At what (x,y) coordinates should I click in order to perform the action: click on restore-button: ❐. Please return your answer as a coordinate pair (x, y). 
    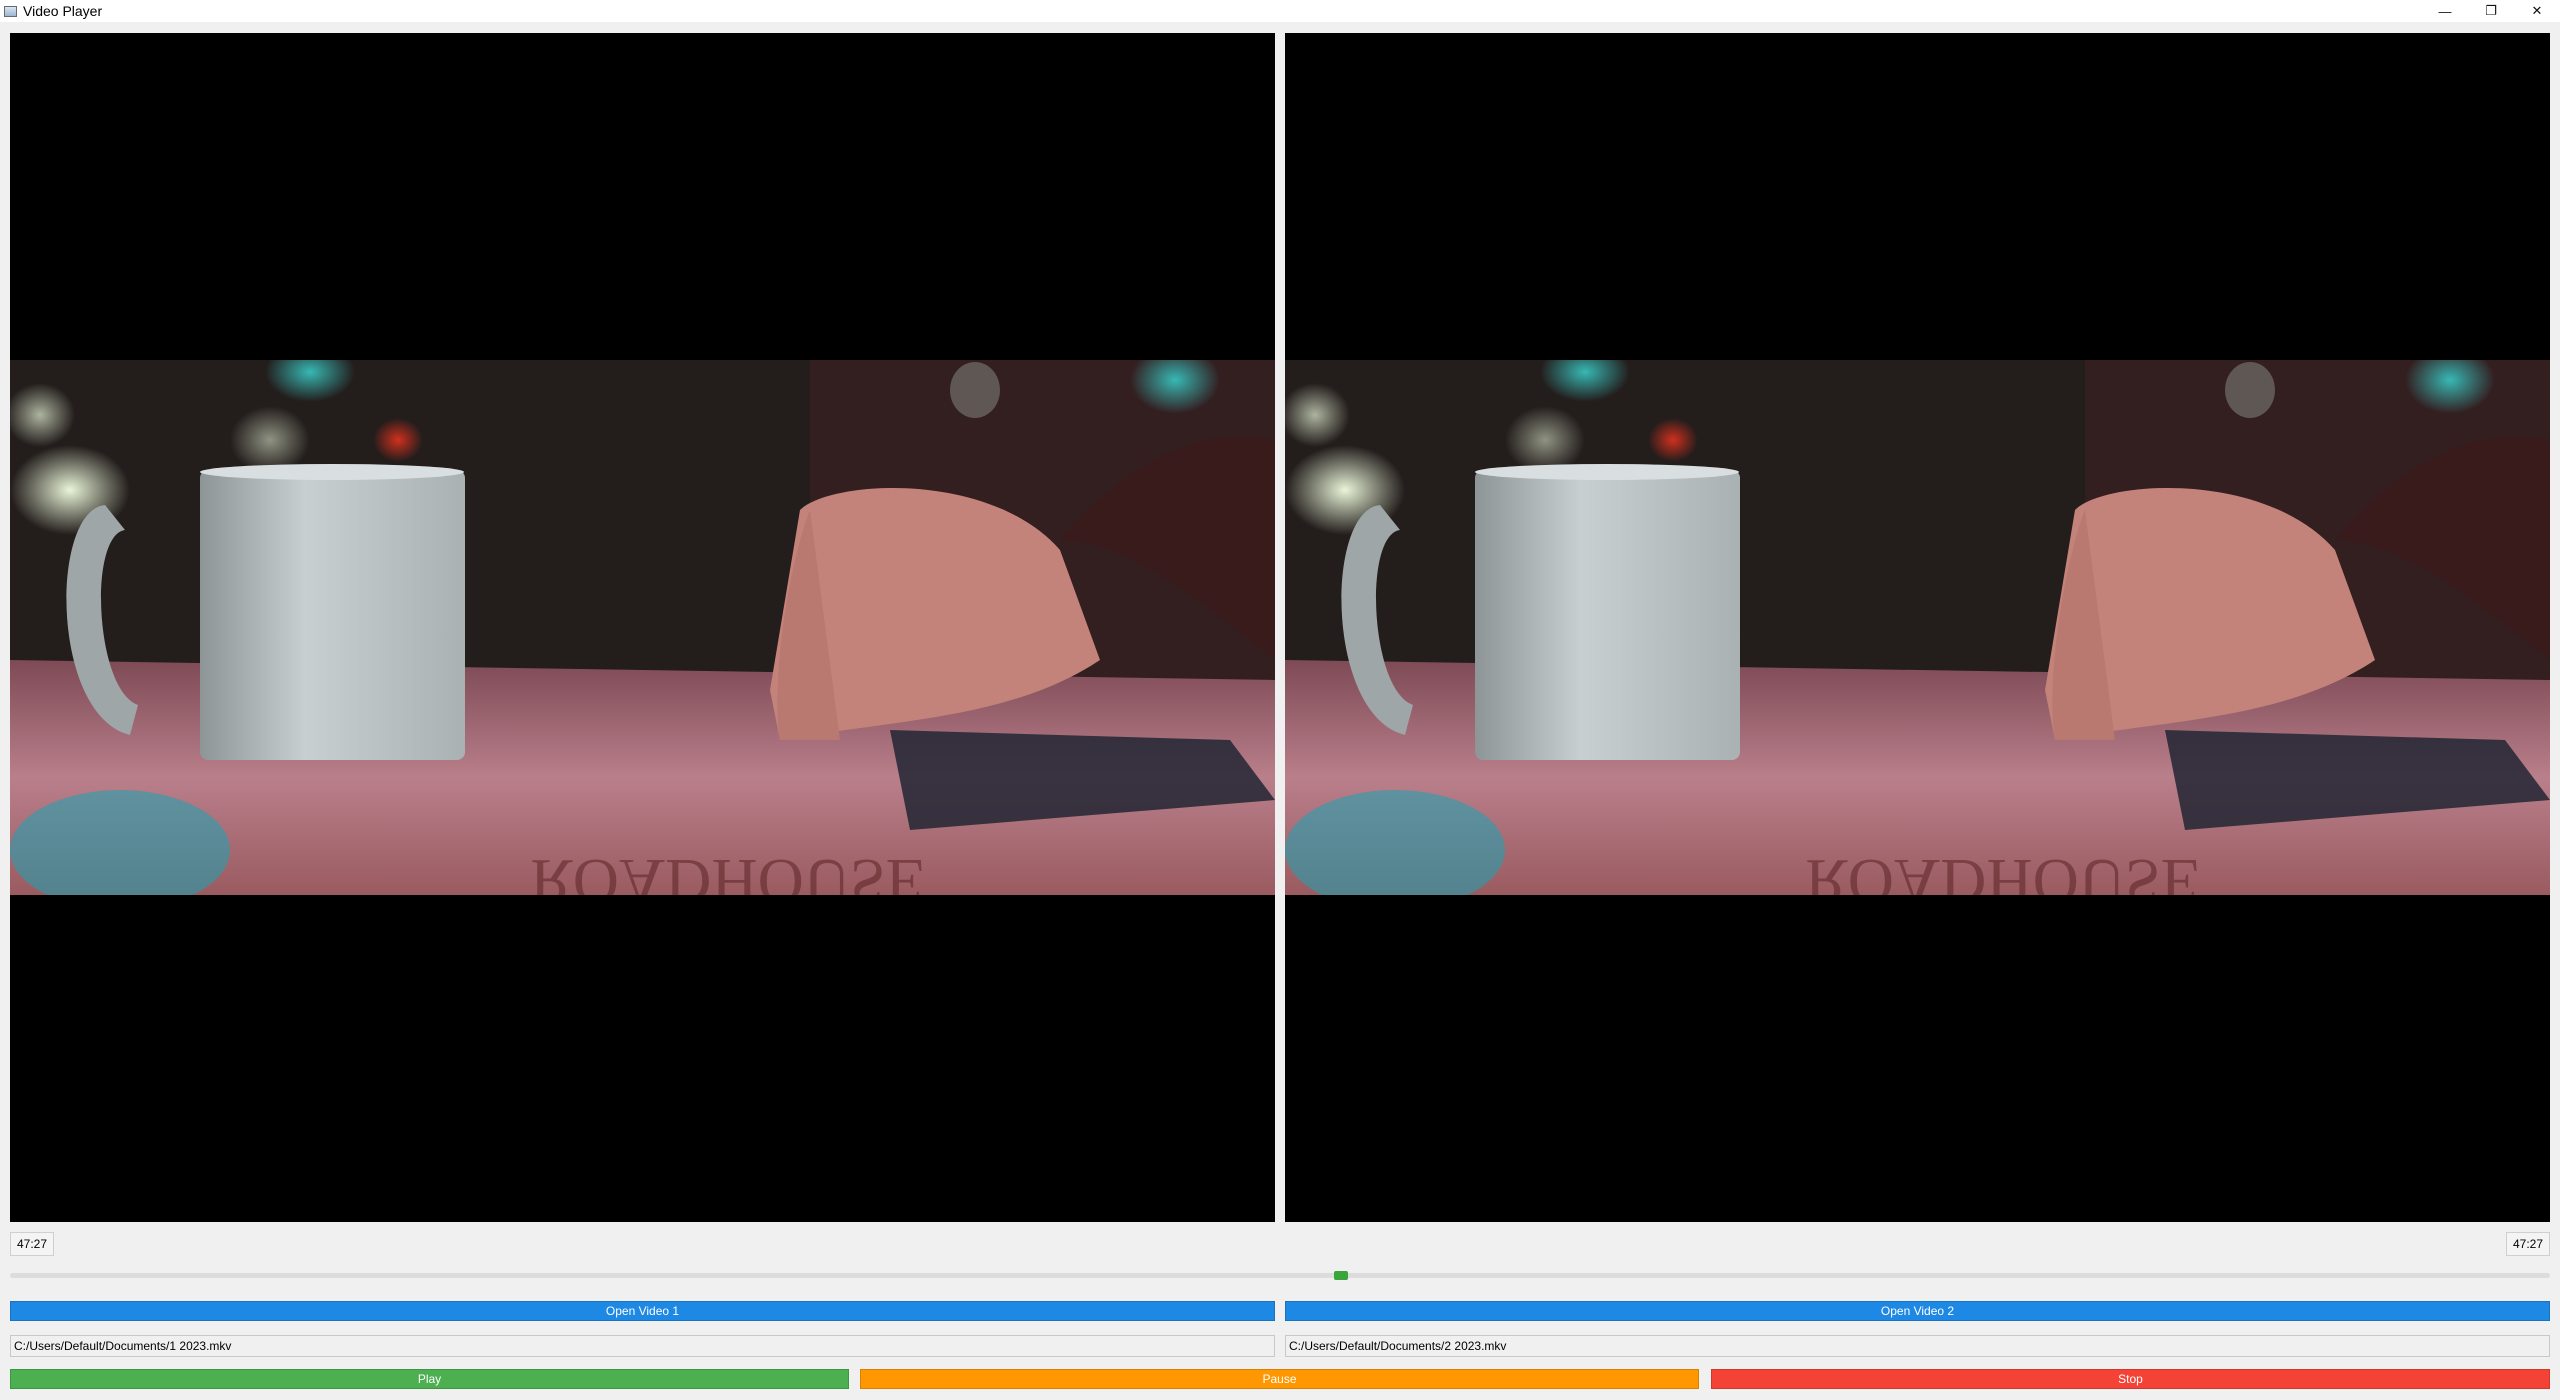
    Looking at the image, I should click on (2491, 11).